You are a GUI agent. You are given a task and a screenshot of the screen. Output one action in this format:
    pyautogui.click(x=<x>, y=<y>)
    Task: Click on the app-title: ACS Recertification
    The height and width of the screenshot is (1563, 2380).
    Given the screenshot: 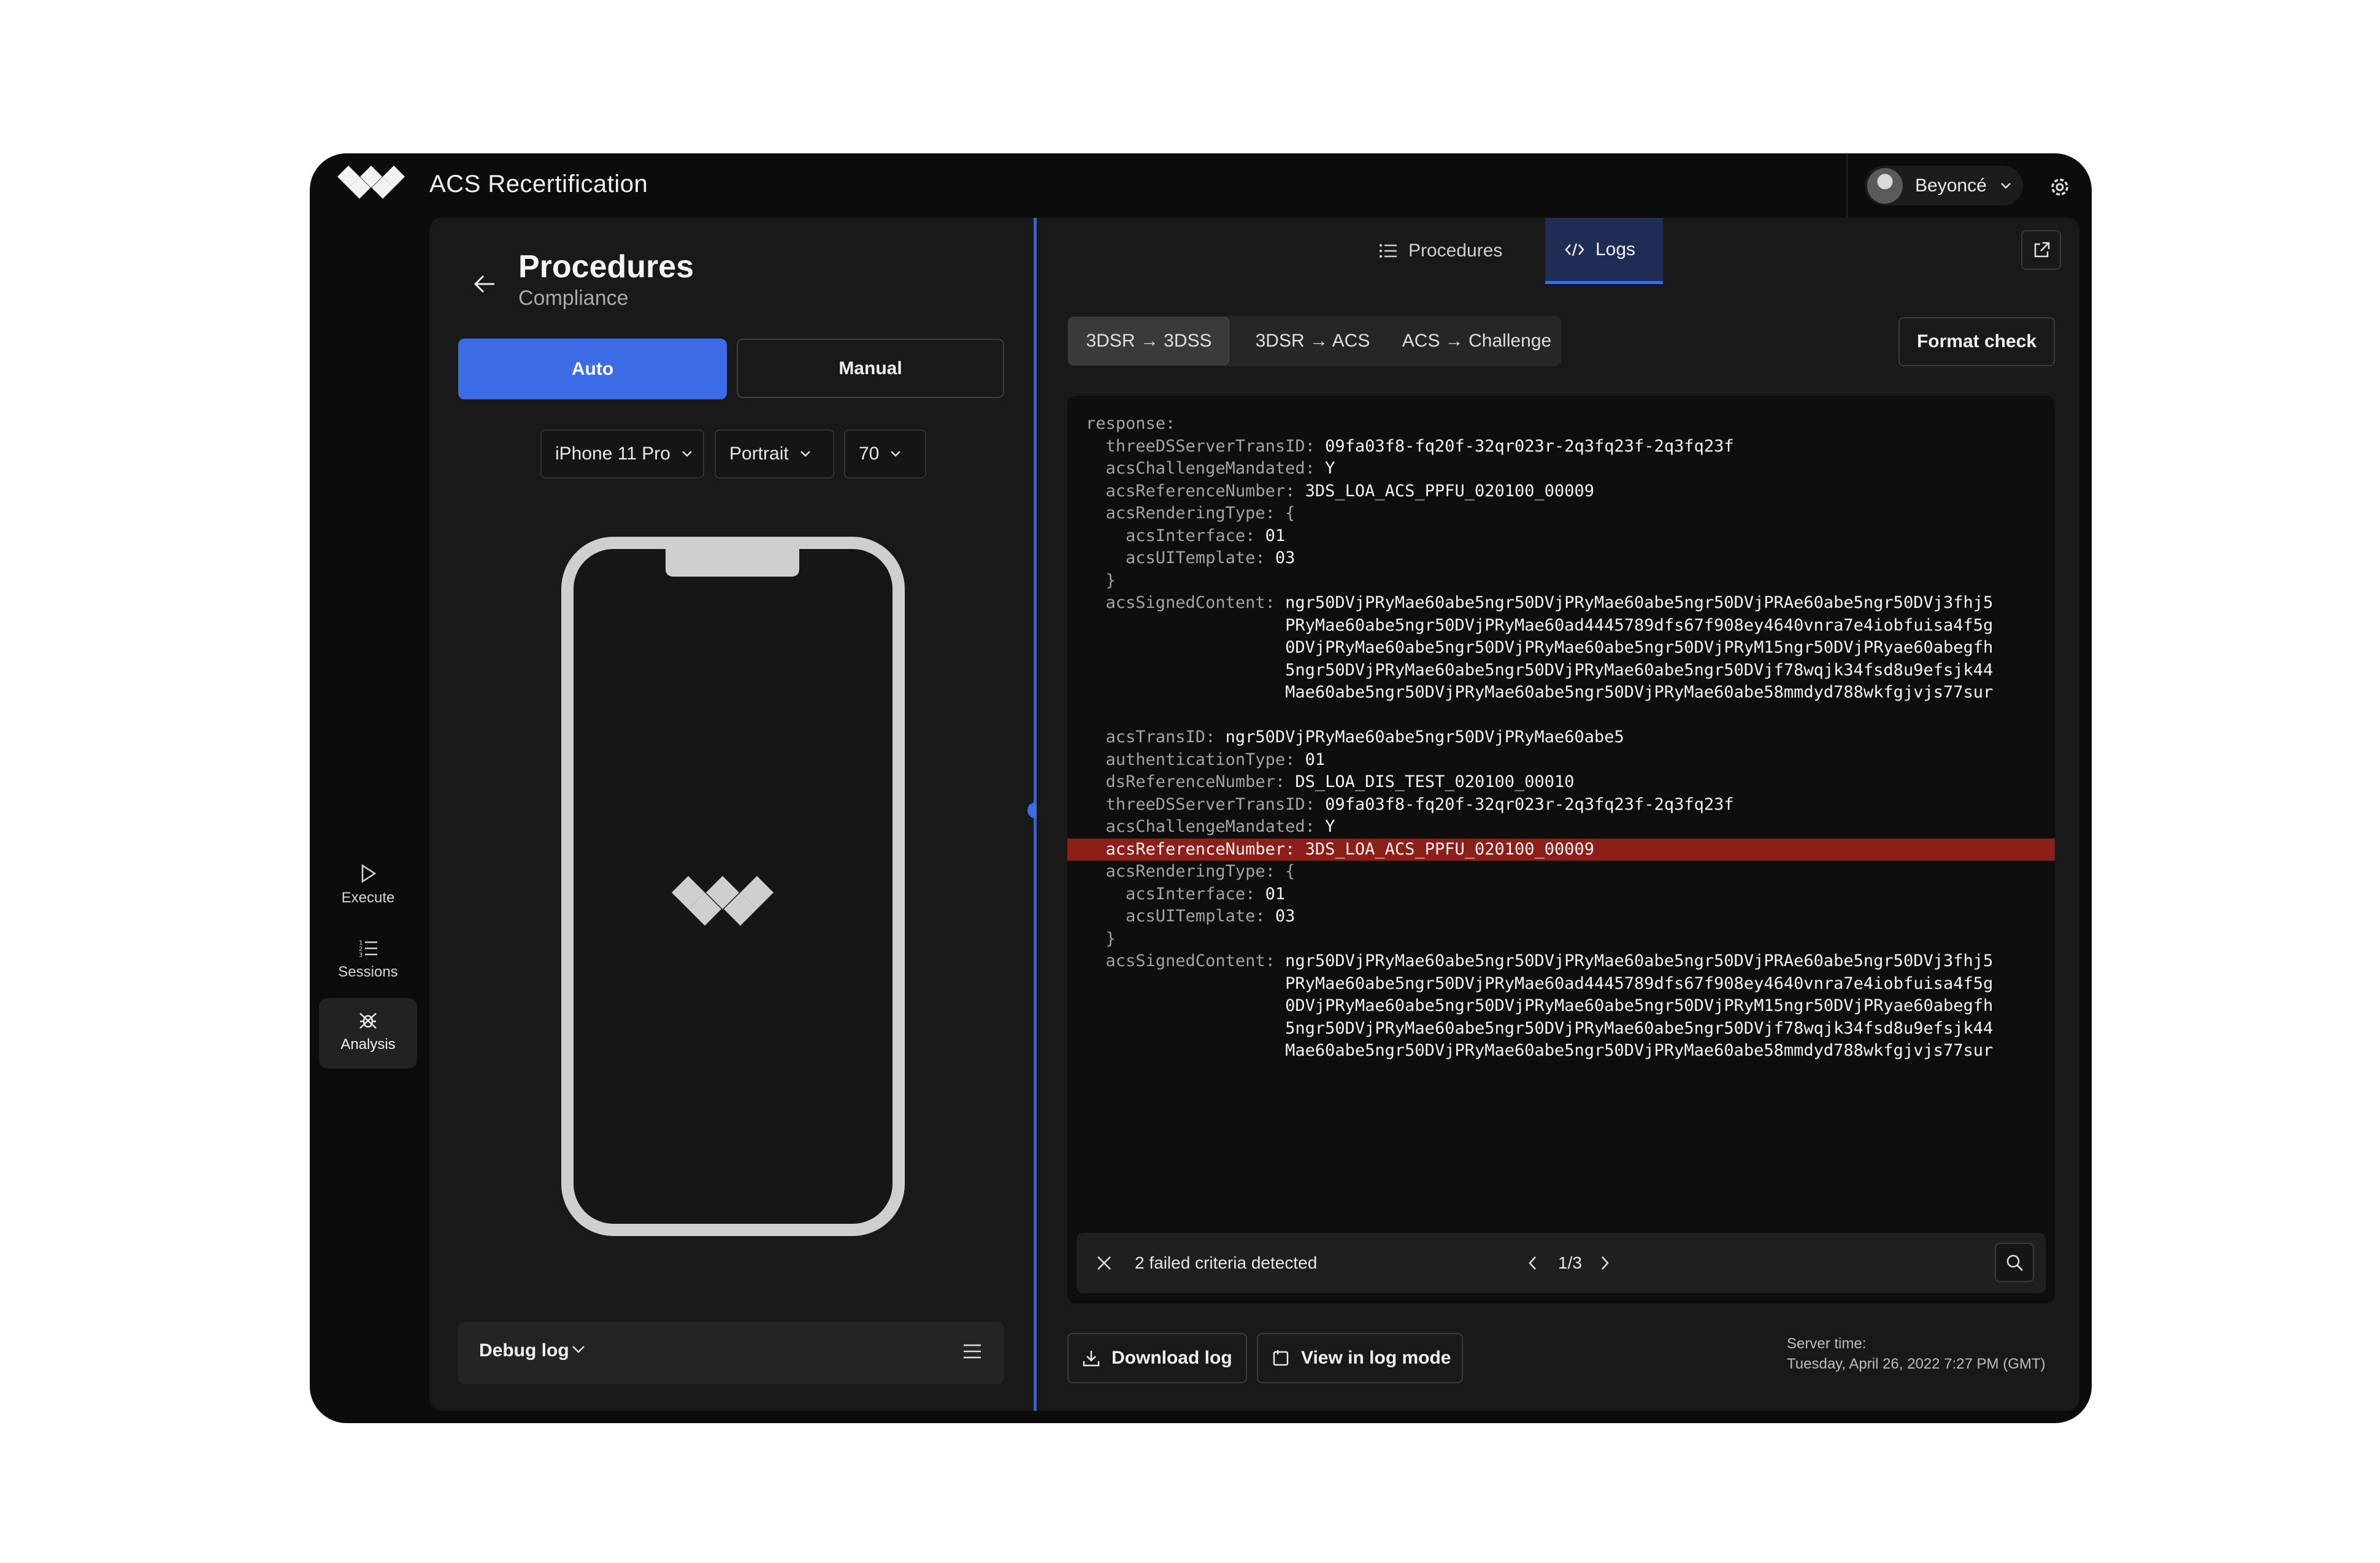 What is the action you would take?
    pyautogui.click(x=538, y=184)
    